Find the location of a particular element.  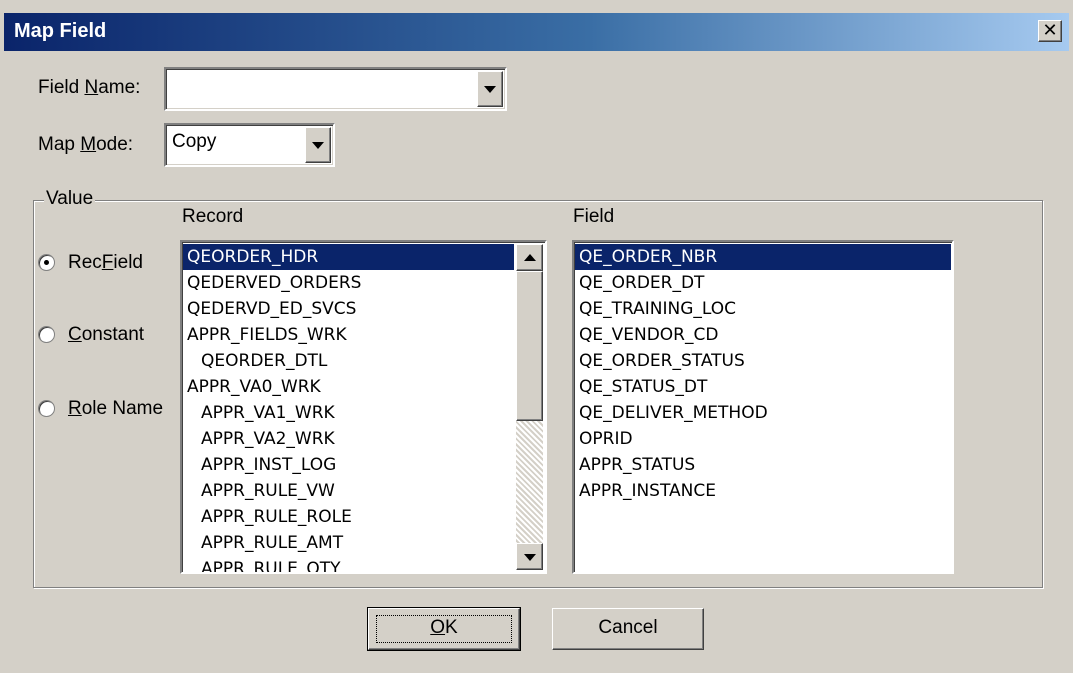

scroll-thumb is located at coordinates (529, 346).